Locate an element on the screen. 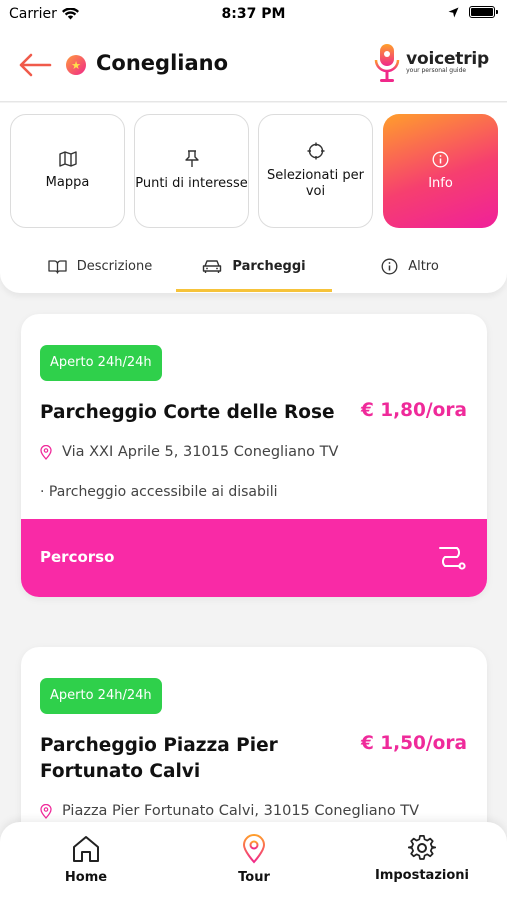 The width and height of the screenshot is (507, 900). route-button: Percorso is located at coordinates (254, 558).